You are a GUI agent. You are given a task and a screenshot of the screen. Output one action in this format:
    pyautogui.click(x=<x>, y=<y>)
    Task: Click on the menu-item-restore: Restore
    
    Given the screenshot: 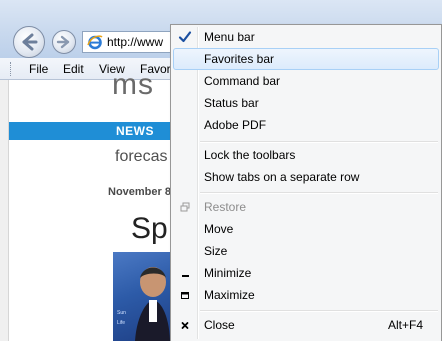 What is the action you would take?
    pyautogui.click(x=306, y=207)
    